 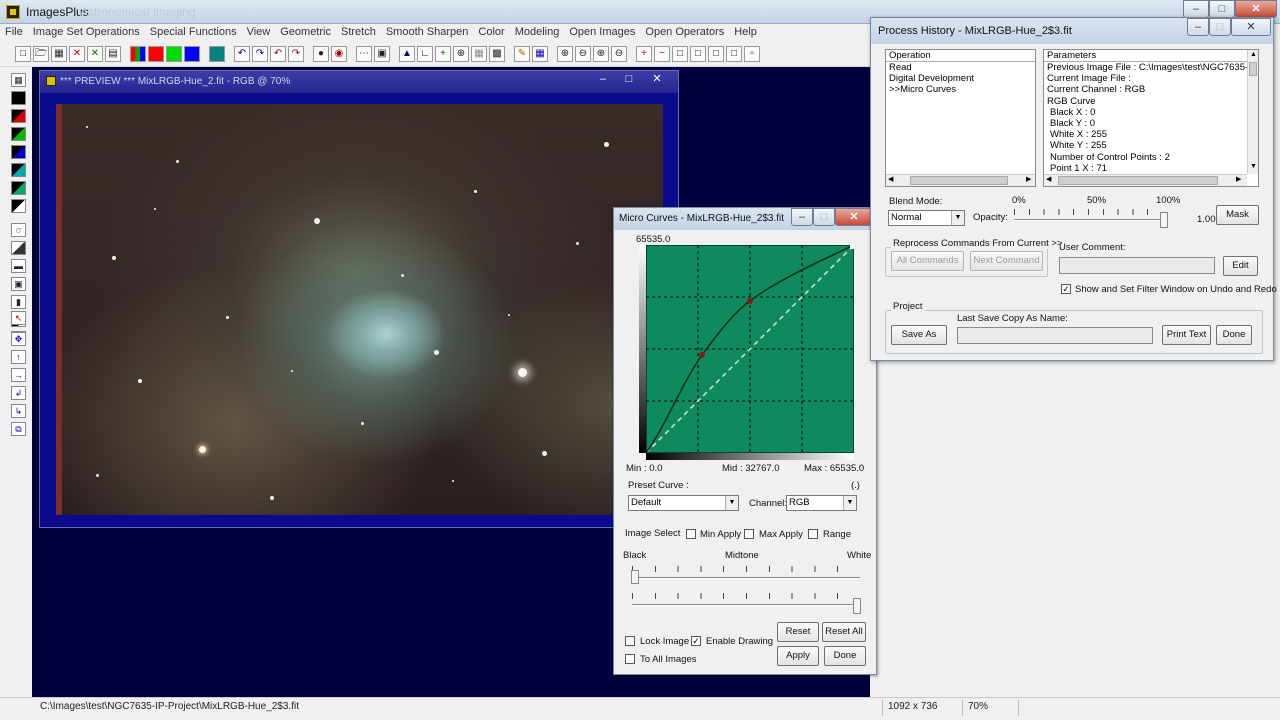 I want to click on history-close-button: ✕, so click(x=1251, y=27).